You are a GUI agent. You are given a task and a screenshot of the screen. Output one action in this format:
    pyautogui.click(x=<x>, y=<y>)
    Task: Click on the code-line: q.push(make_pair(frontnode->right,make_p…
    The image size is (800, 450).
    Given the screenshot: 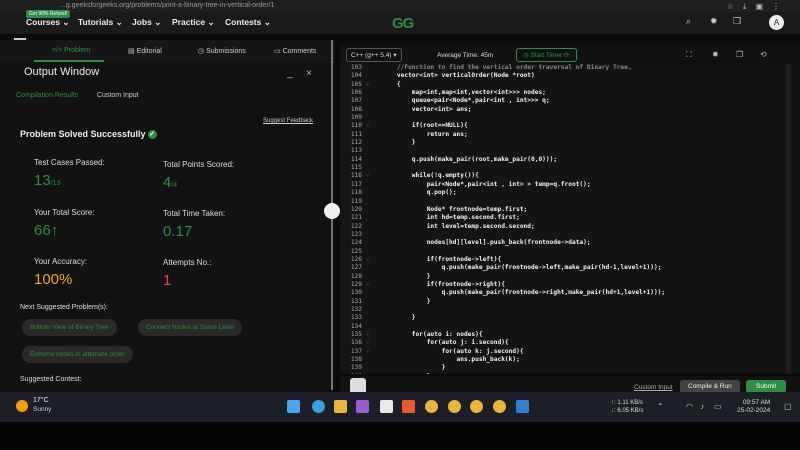 What is the action you would take?
    pyautogui.click(x=524, y=293)
    